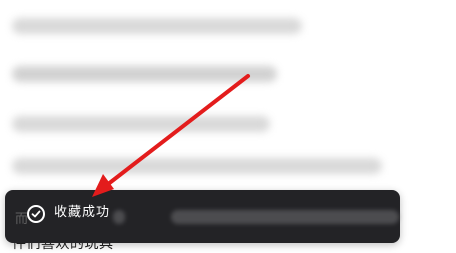 The width and height of the screenshot is (456, 253). Describe the element at coordinates (82, 212) in the screenshot. I see `toast-message: 收藏成功` at that location.